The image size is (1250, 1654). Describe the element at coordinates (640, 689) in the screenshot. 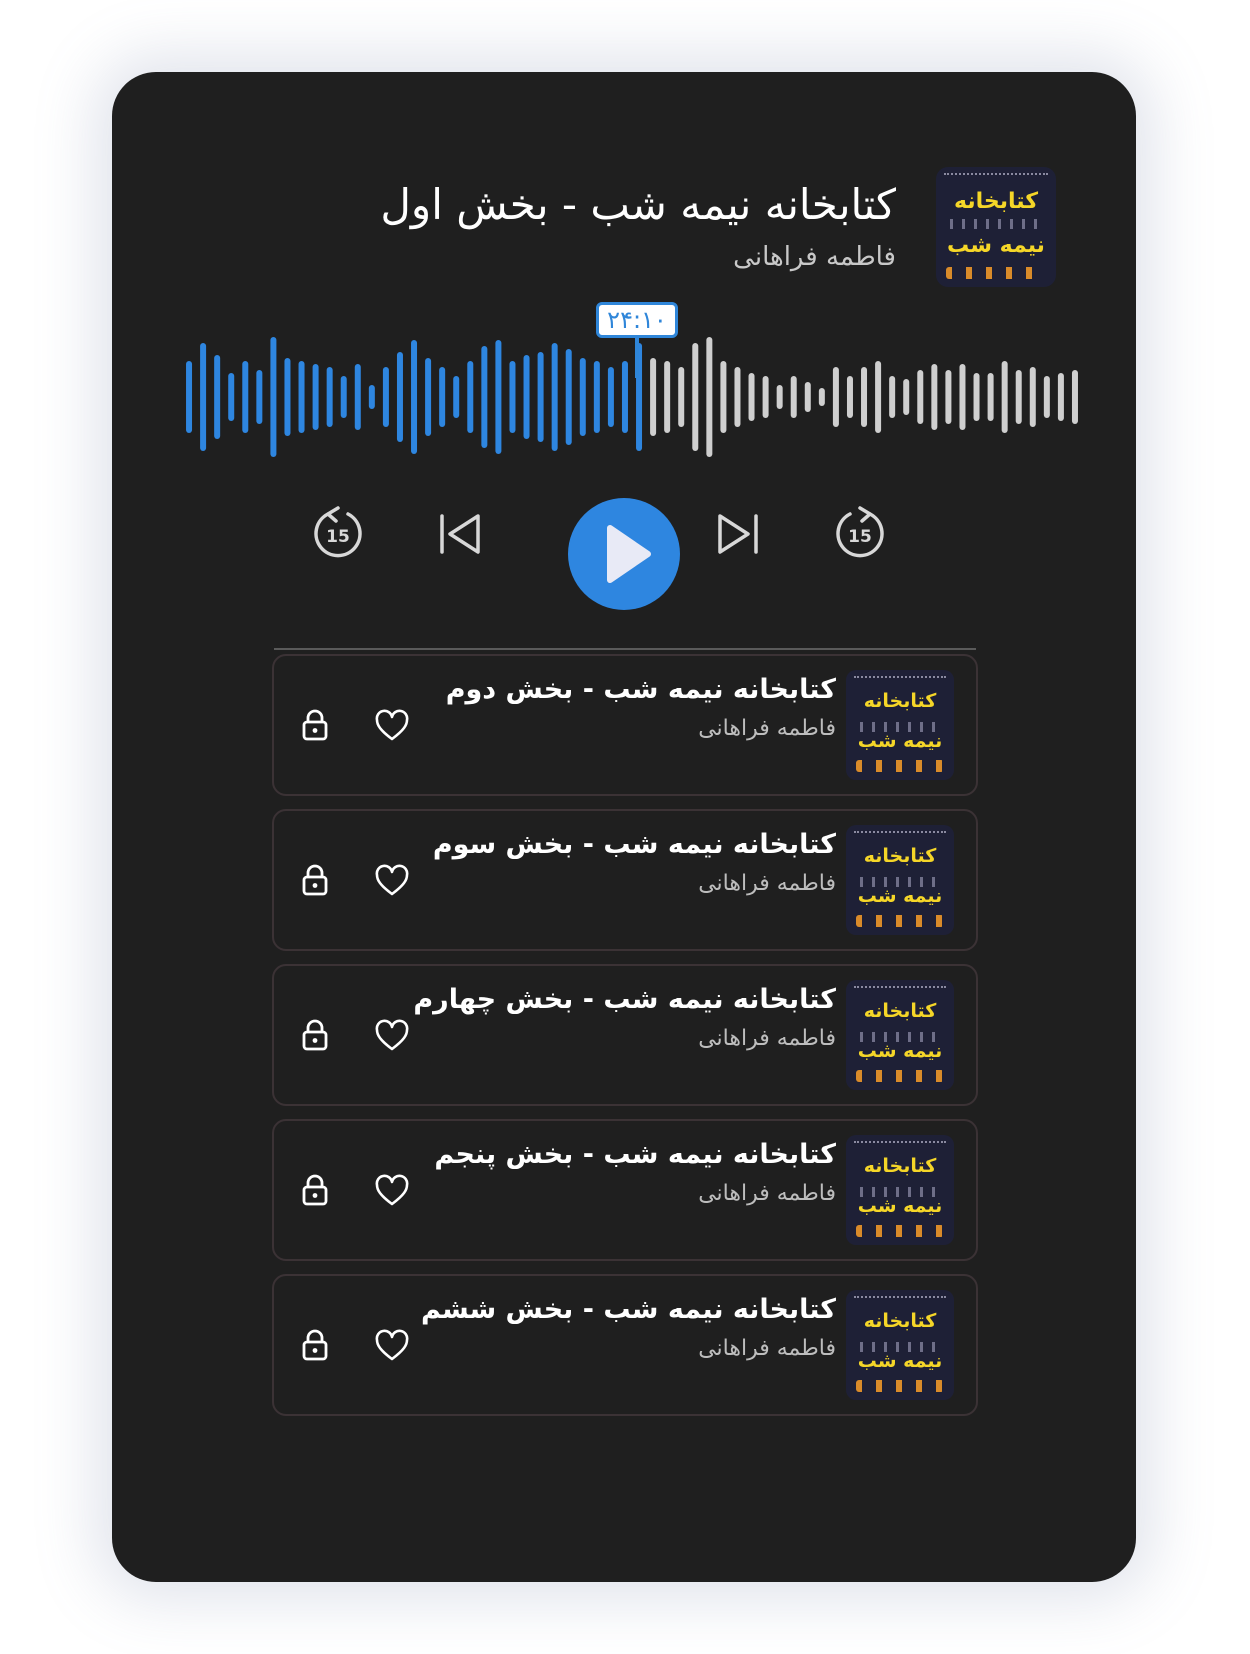

I see `item-title: کتابخانه نیمه شب - بخش دوم` at that location.